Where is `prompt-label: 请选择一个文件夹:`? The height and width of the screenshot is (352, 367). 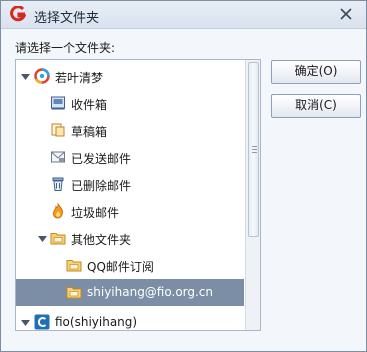
prompt-label: 请选择一个文件夹: is located at coordinates (65, 48).